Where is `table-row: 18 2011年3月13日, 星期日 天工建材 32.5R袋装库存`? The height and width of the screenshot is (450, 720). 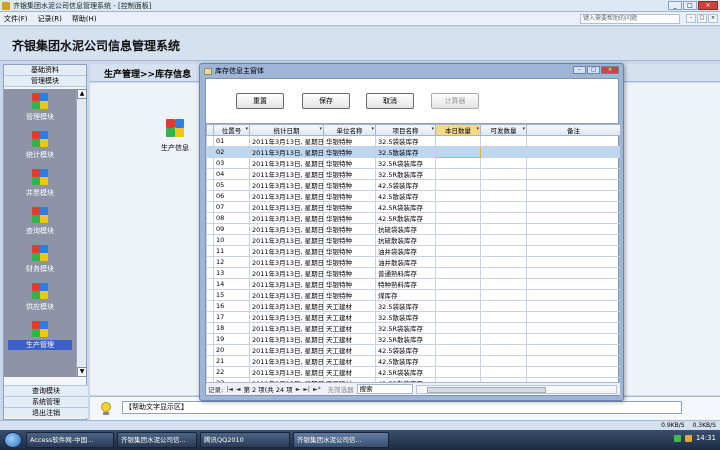
table-row: 18 2011年3月13日, 星期日 天工建材 32.5R袋装库存 is located at coordinates (413, 328).